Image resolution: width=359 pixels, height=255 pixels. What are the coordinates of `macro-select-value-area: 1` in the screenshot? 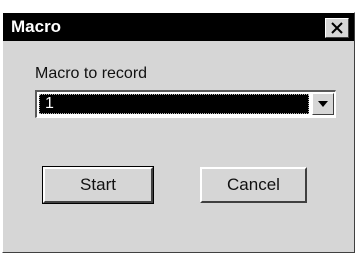 It's located at (174, 104).